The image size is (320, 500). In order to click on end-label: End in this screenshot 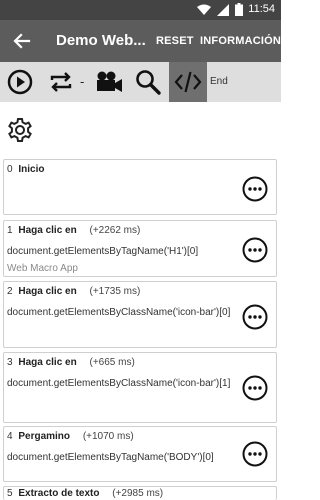, I will do `click(219, 81)`.